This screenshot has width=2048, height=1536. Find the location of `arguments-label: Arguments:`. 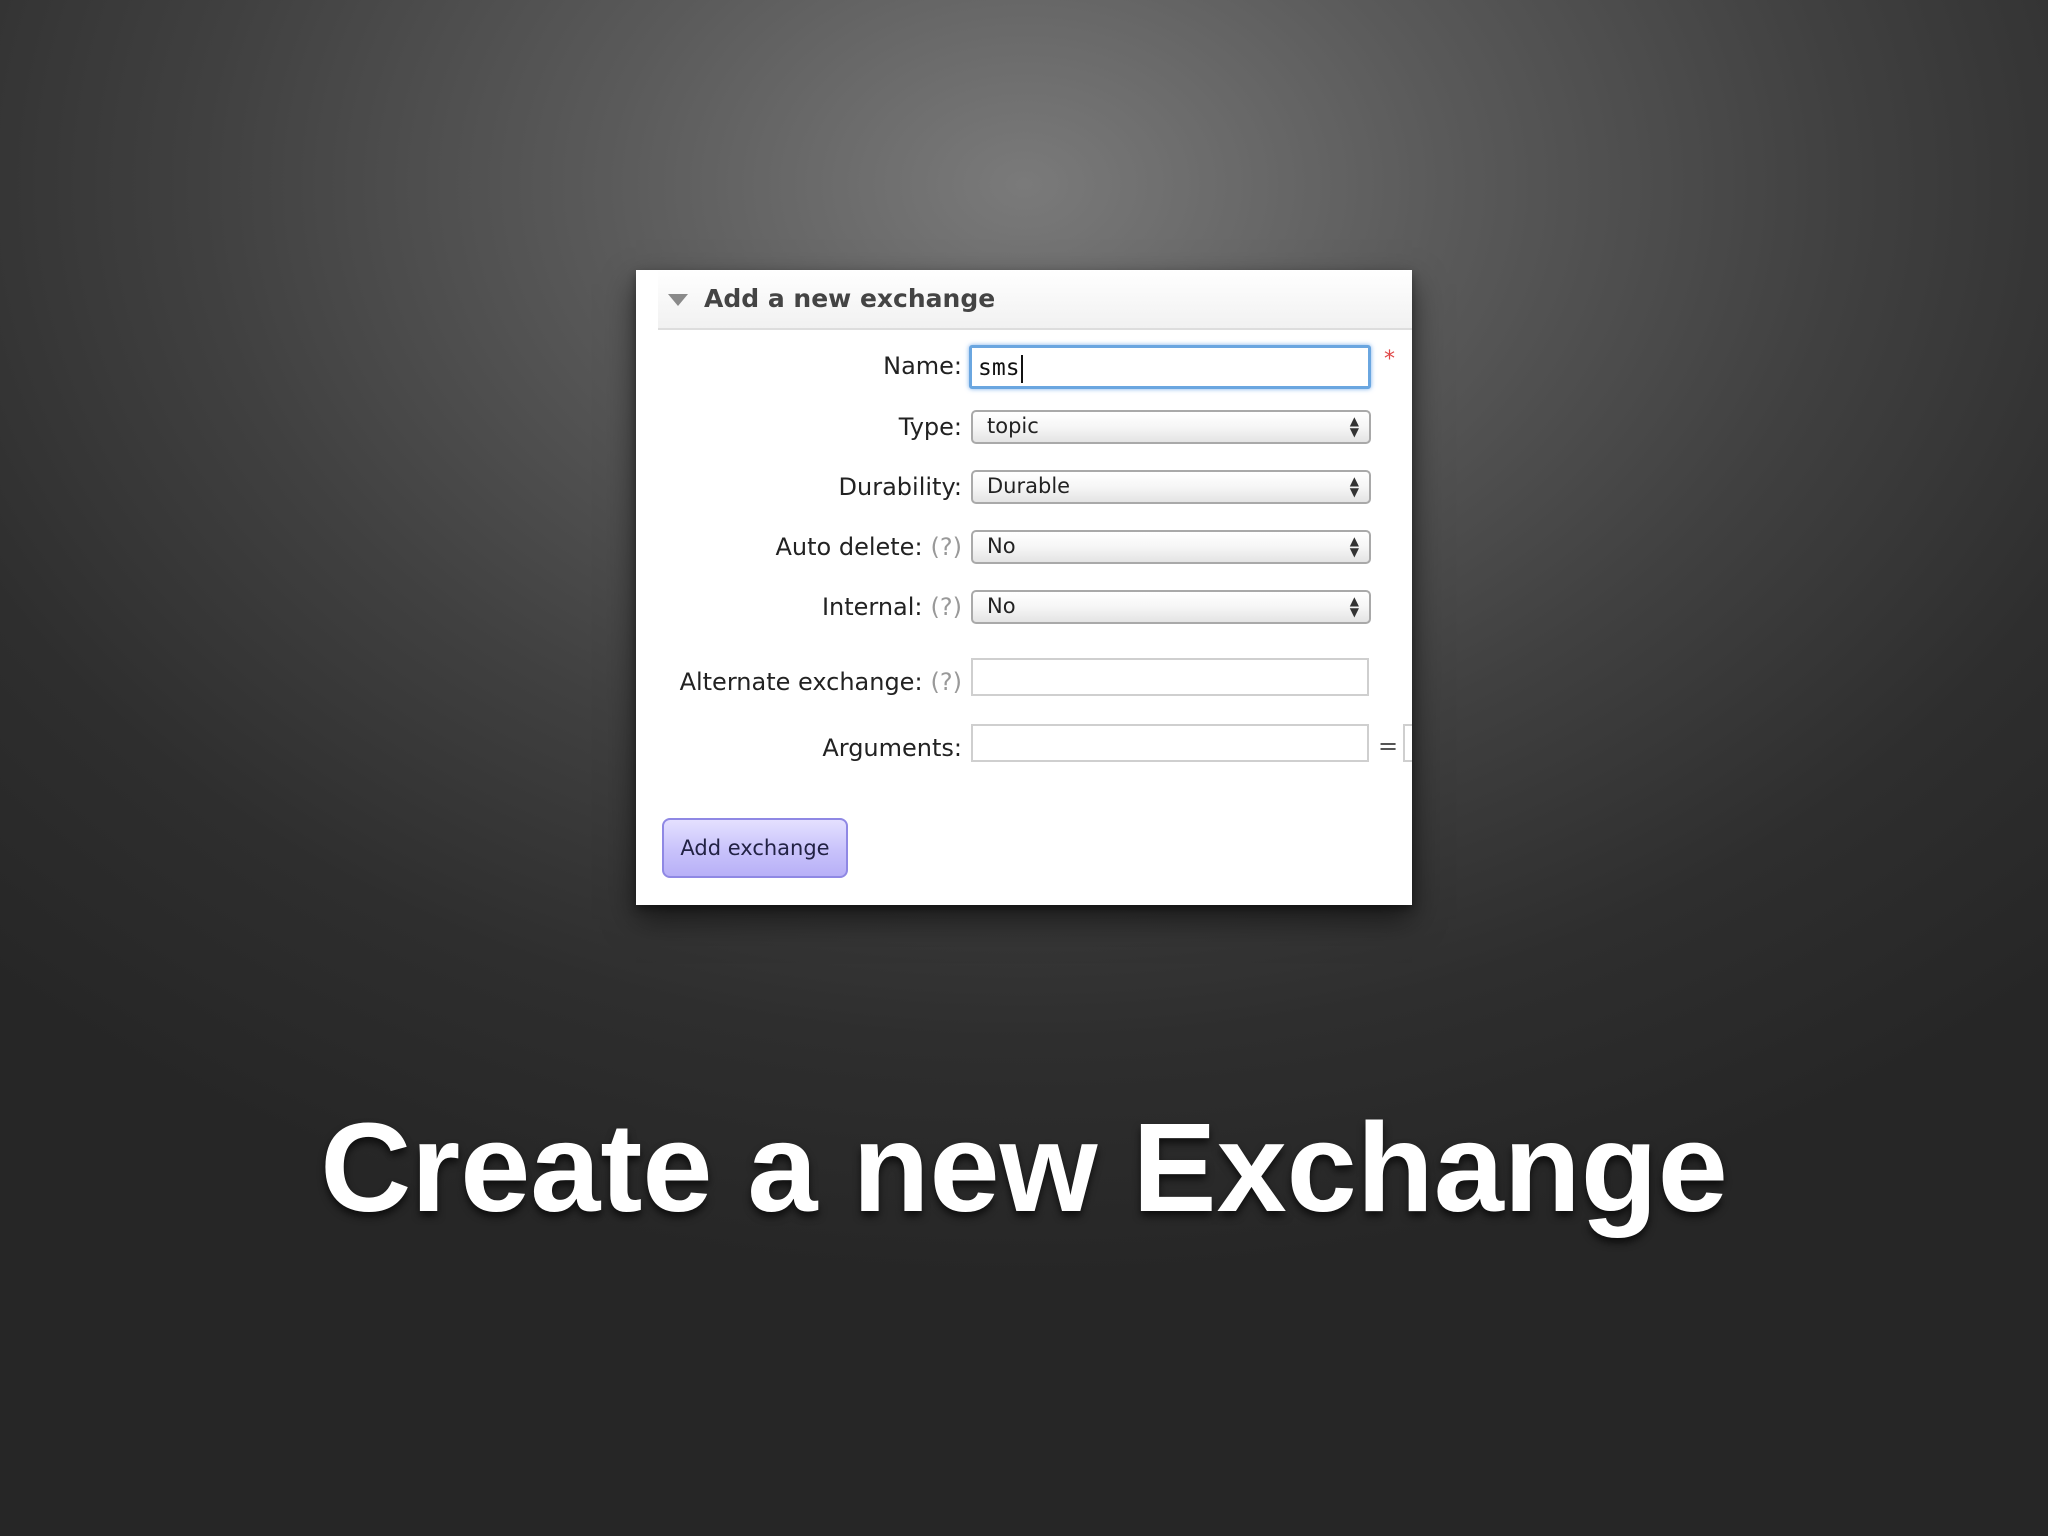

arguments-label: Arguments: is located at coordinates (892, 748).